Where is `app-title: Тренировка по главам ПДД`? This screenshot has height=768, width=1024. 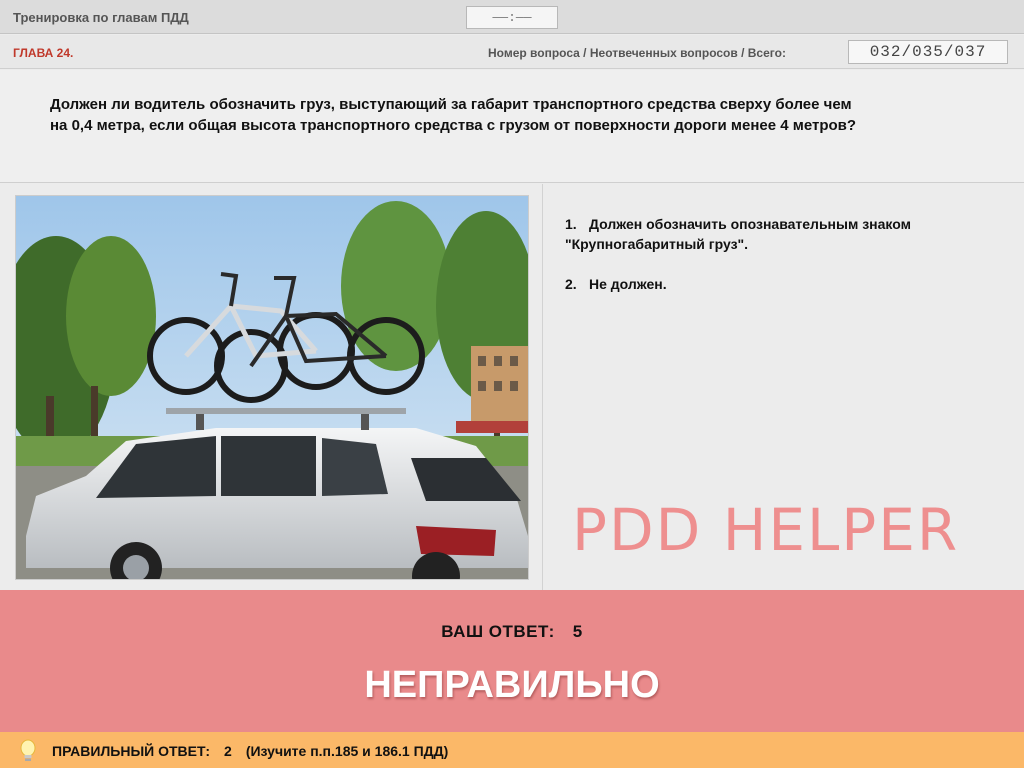 app-title: Тренировка по главам ПДД is located at coordinates (101, 17).